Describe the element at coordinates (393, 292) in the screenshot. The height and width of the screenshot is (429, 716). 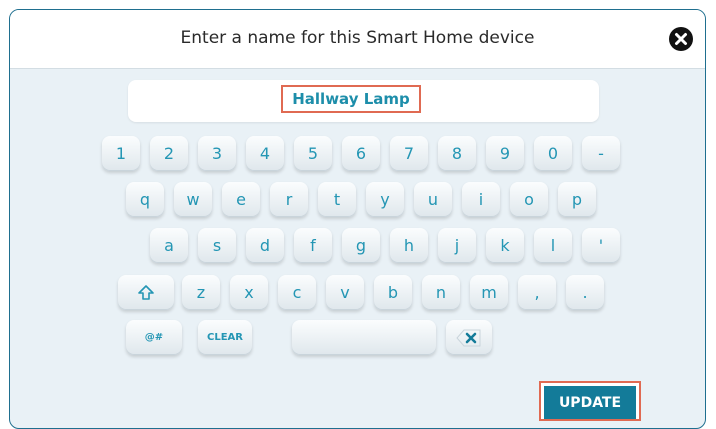
I see `key-b: b` at that location.